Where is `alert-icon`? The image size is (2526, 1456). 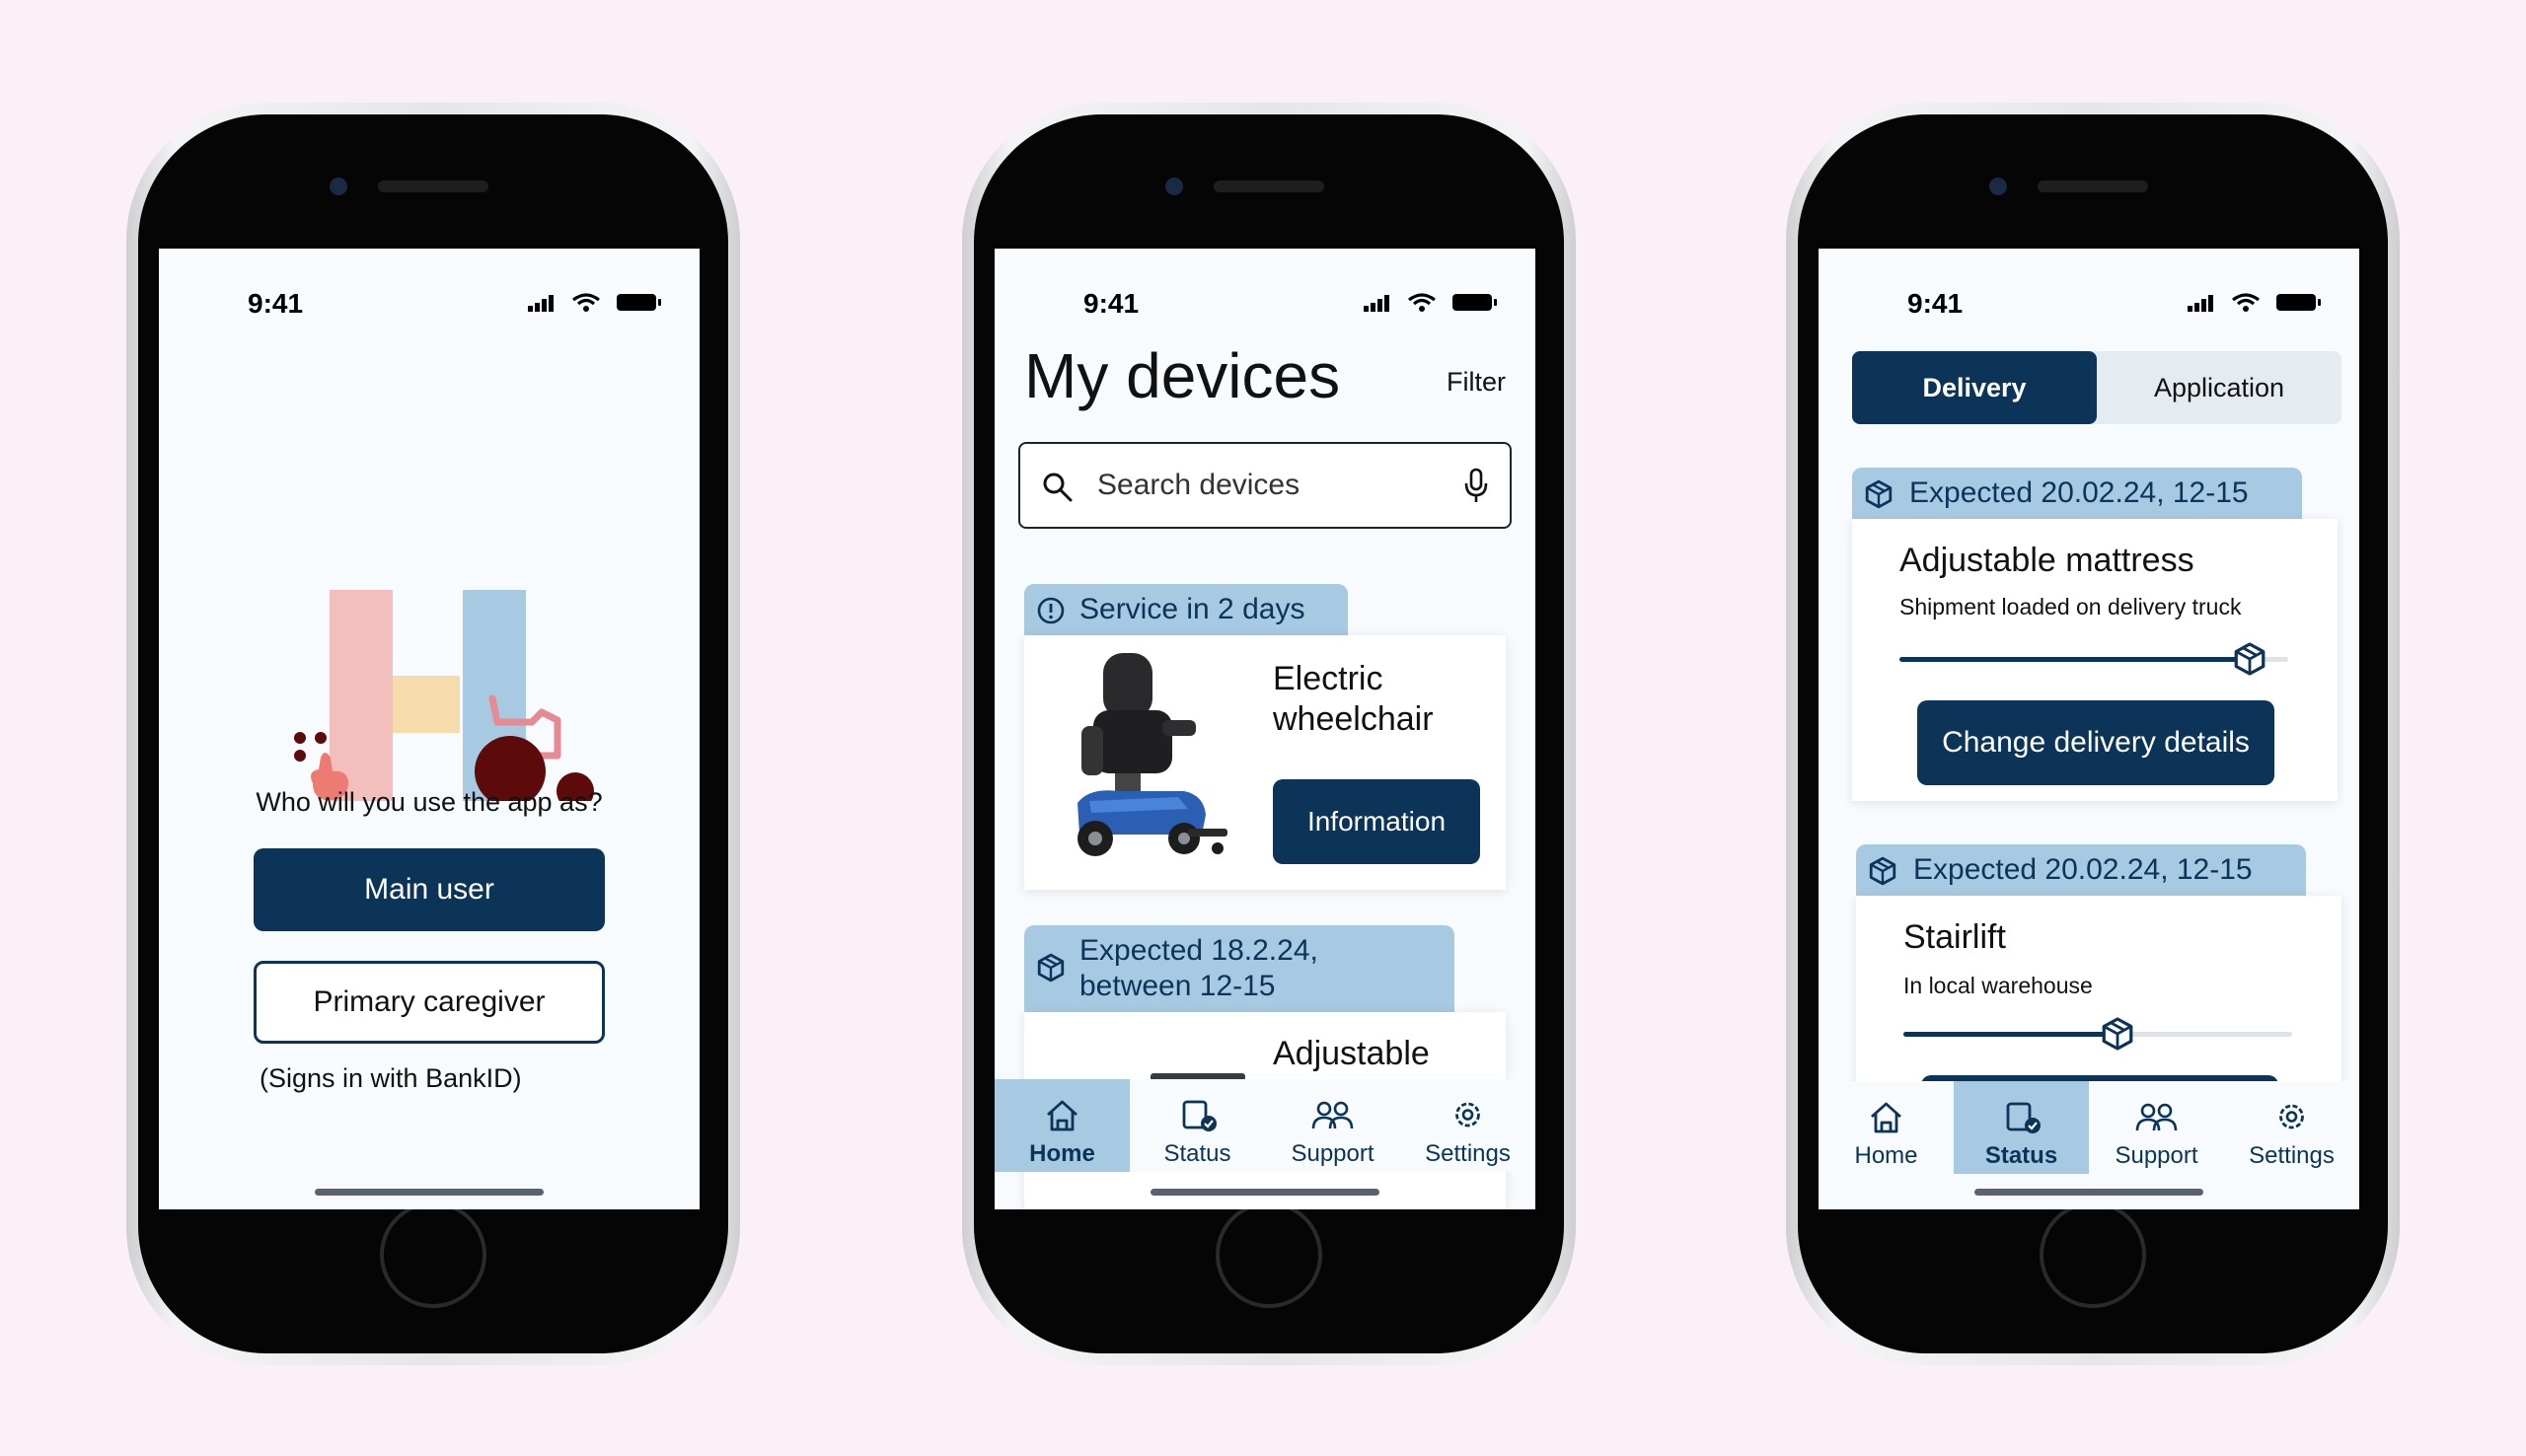 alert-icon is located at coordinates (1051, 610).